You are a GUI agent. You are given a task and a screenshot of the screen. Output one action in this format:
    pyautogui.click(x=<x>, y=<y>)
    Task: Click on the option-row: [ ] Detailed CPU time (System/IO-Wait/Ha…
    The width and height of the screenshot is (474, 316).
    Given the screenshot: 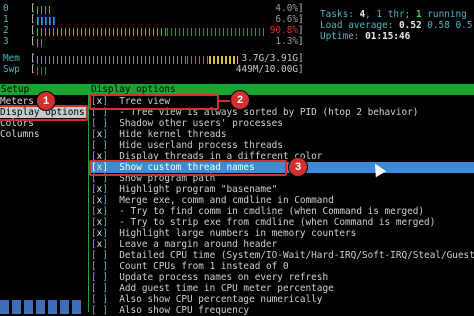 What is the action you would take?
    pyautogui.click(x=282, y=255)
    